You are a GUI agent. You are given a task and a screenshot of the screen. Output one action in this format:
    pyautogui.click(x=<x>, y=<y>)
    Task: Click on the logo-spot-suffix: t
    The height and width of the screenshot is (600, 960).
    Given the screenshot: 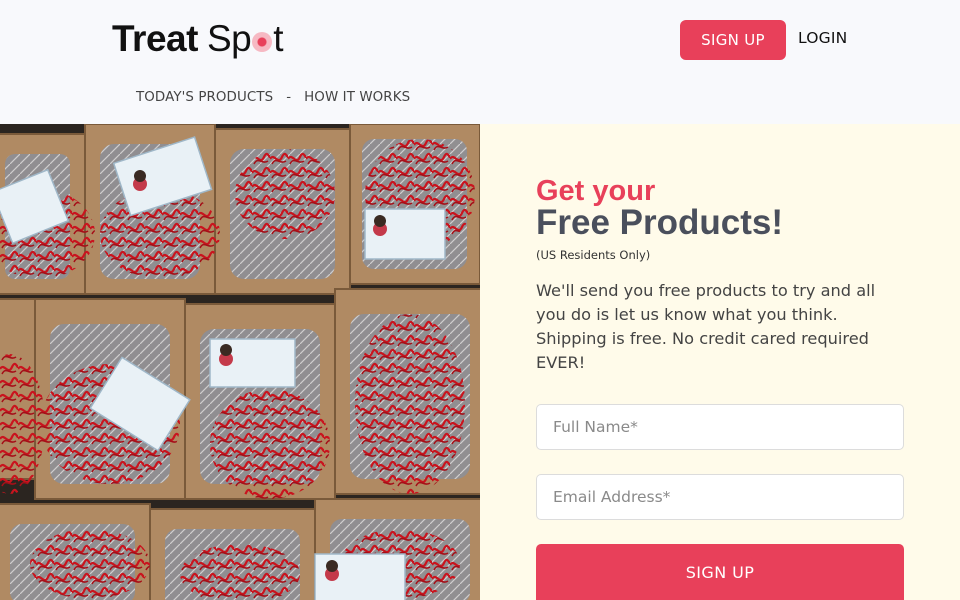 What is the action you would take?
    pyautogui.click(x=278, y=38)
    